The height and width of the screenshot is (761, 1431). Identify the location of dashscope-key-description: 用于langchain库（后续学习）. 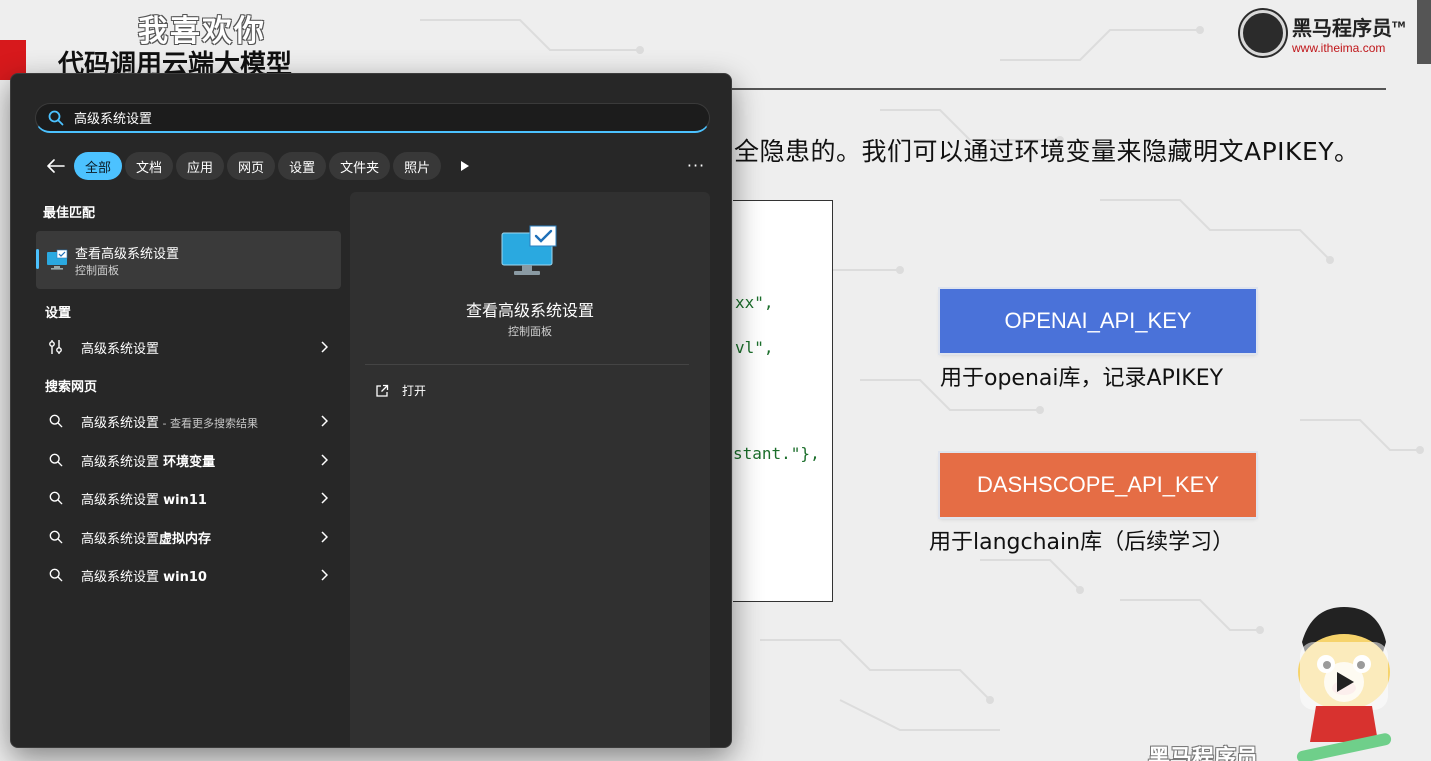
(1082, 542).